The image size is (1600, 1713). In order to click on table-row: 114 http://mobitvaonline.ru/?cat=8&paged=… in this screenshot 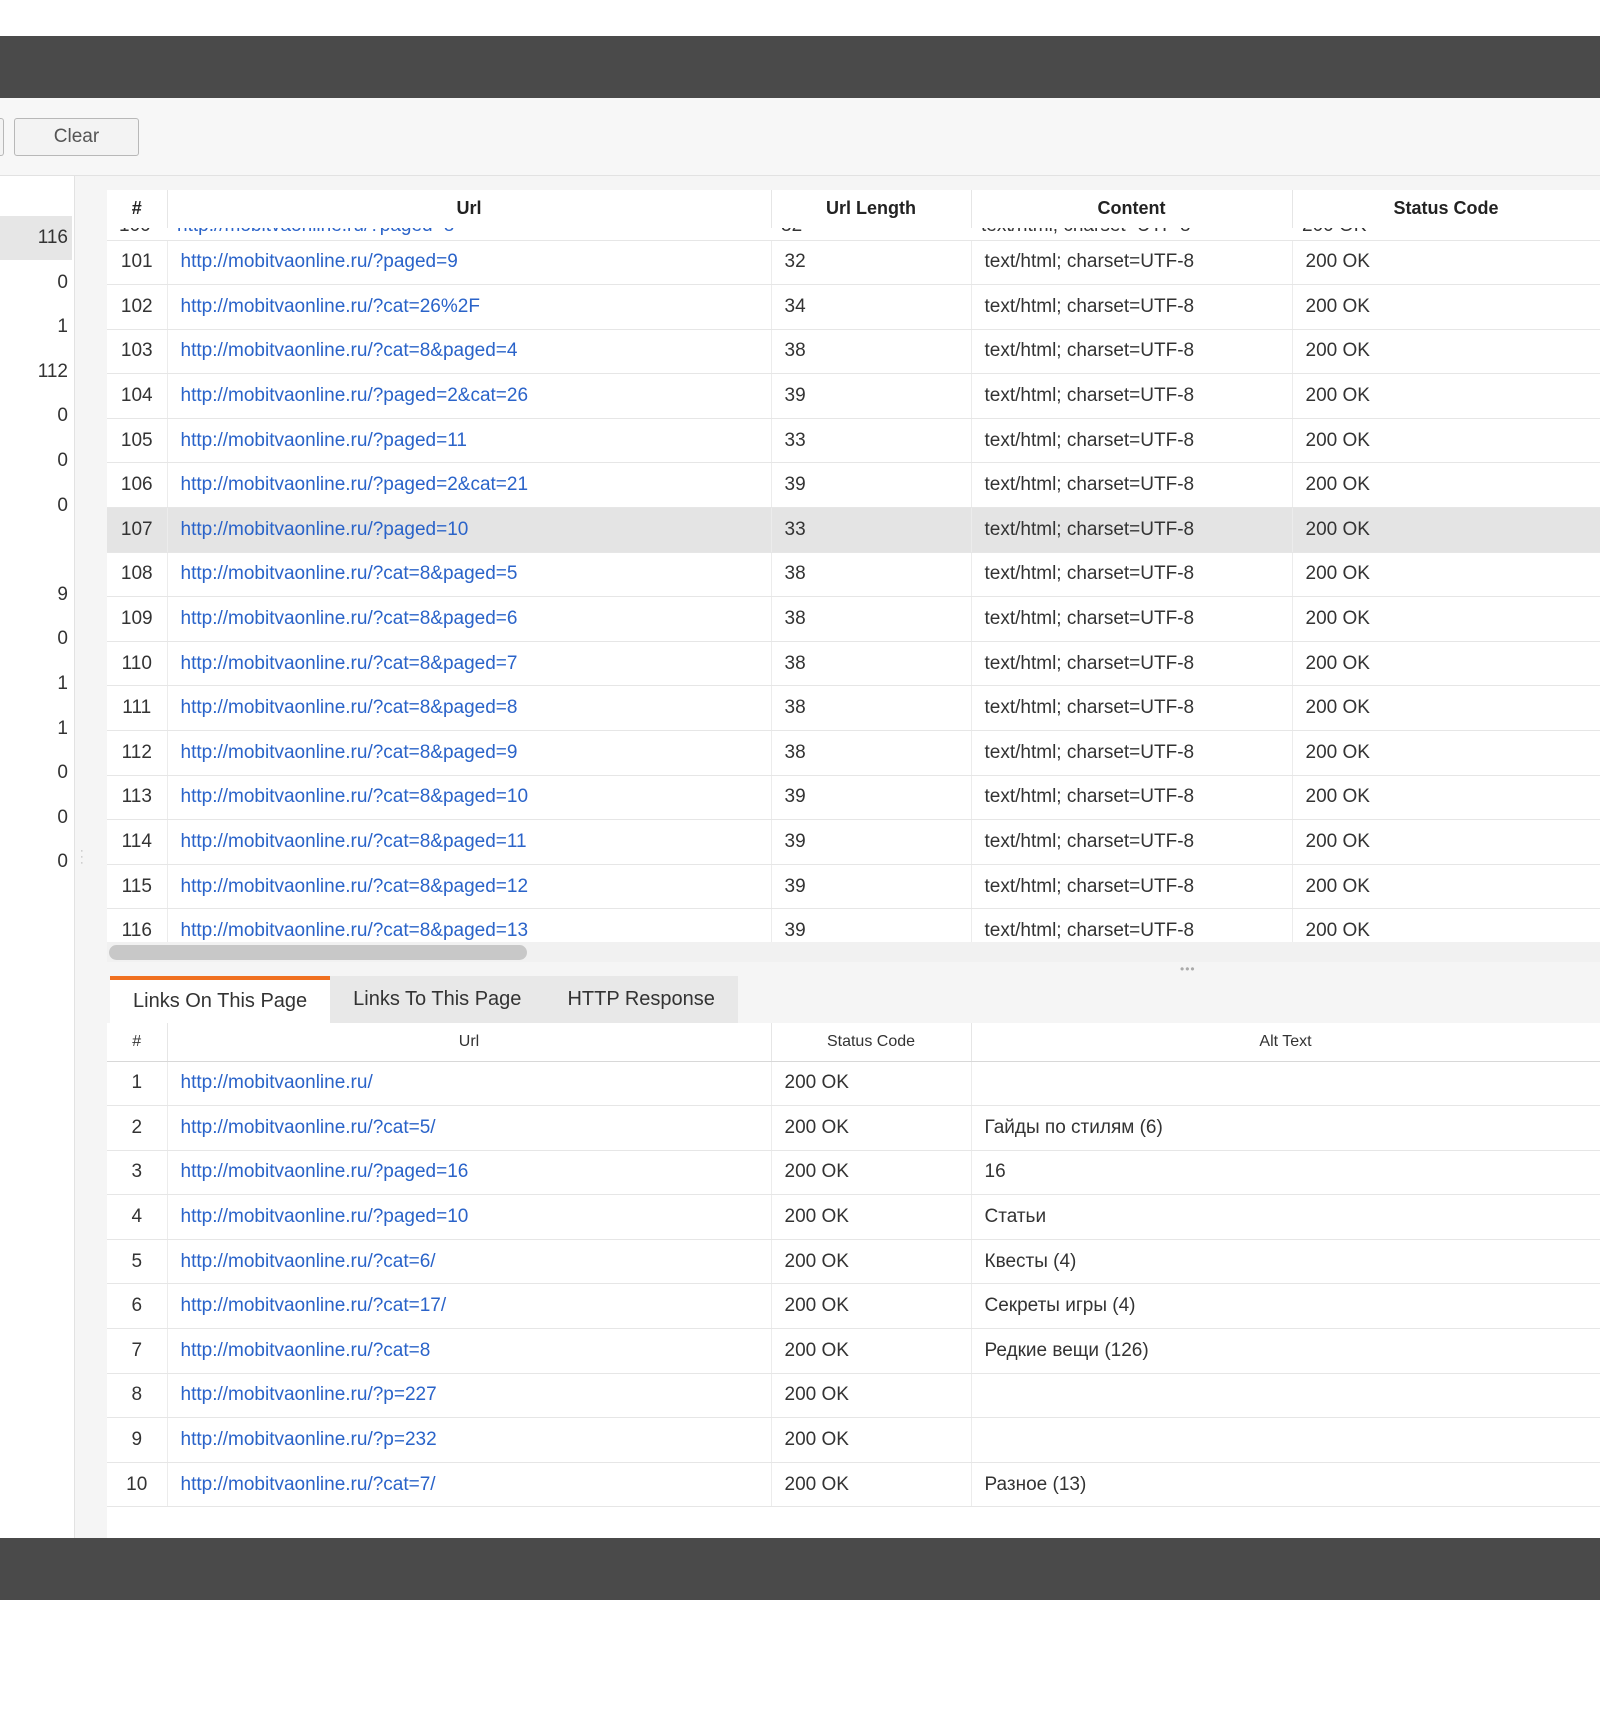, I will do `click(853, 842)`.